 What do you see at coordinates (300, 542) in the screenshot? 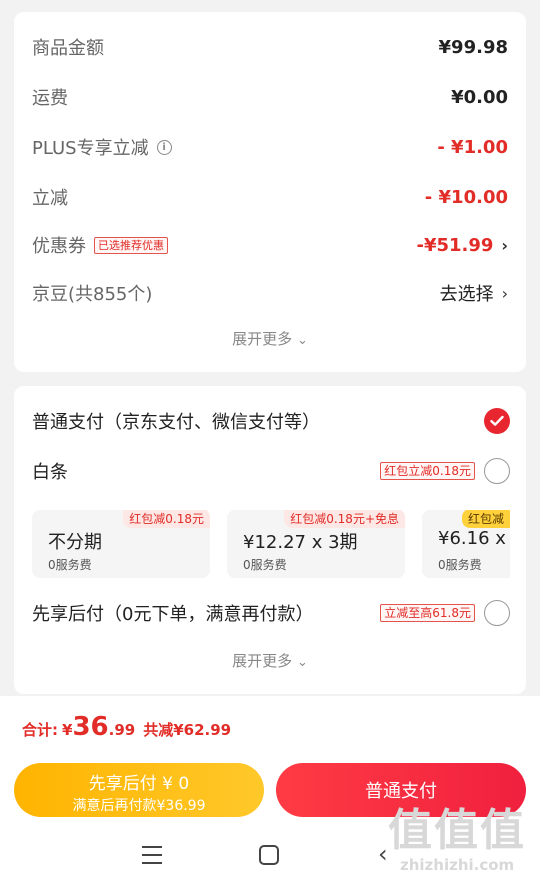
I see `plan-main: ¥12.27 x 3期` at bounding box center [300, 542].